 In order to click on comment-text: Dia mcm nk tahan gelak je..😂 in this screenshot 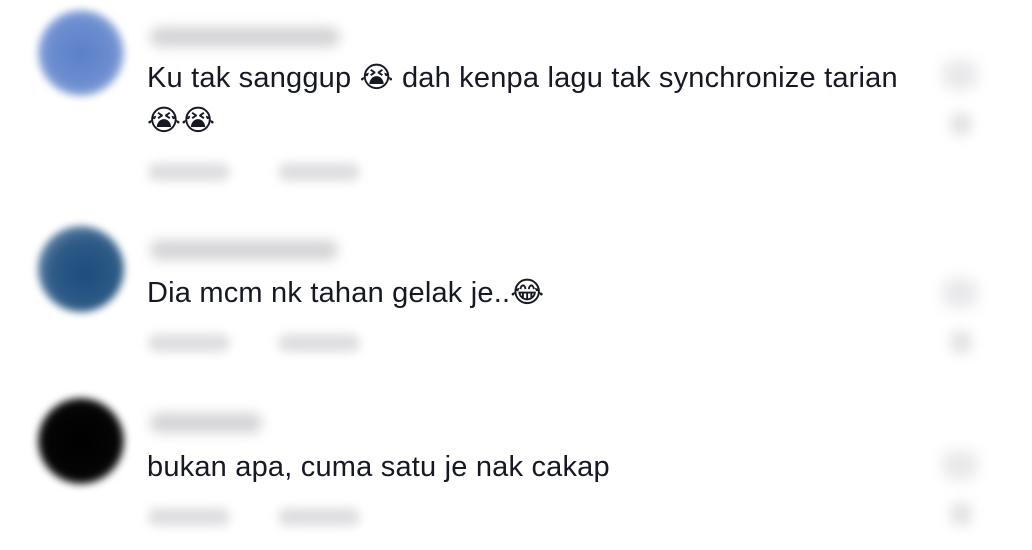, I will do `click(346, 293)`.